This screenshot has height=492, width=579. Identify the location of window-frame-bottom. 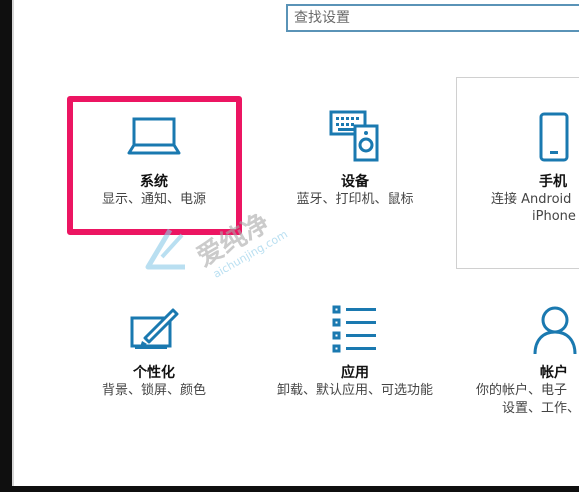
(289, 489).